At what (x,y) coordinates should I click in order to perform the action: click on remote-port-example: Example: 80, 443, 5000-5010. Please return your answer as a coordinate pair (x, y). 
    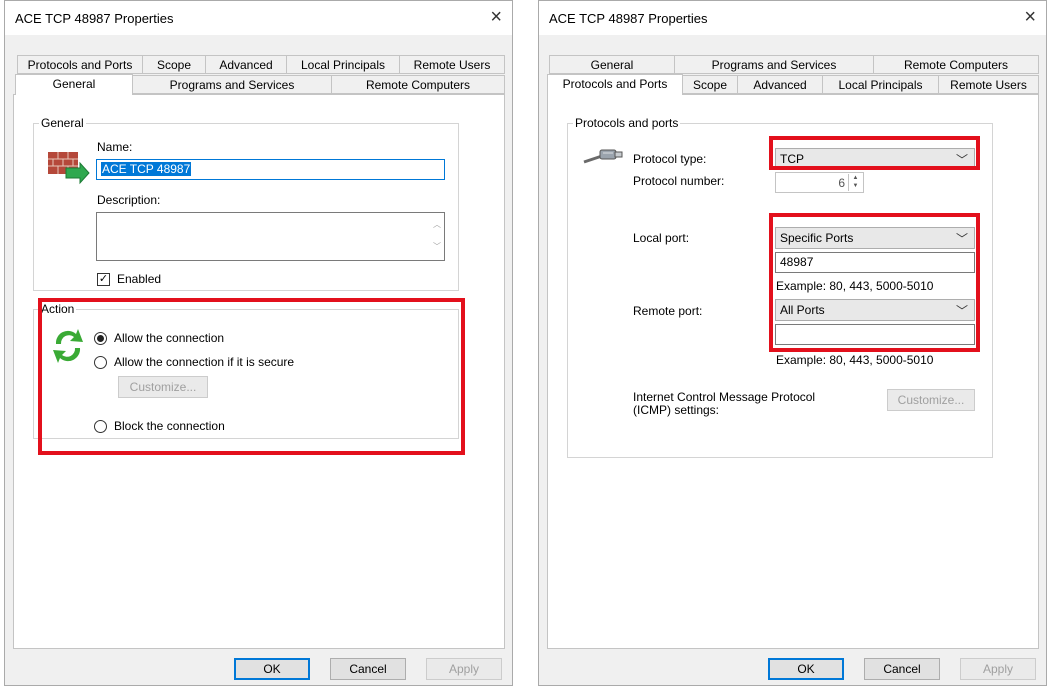
    Looking at the image, I should click on (855, 360).